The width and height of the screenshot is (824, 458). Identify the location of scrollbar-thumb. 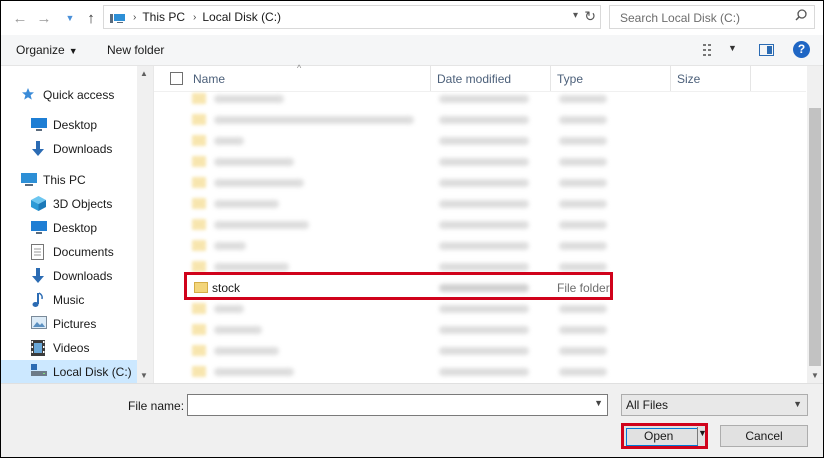
(815, 237).